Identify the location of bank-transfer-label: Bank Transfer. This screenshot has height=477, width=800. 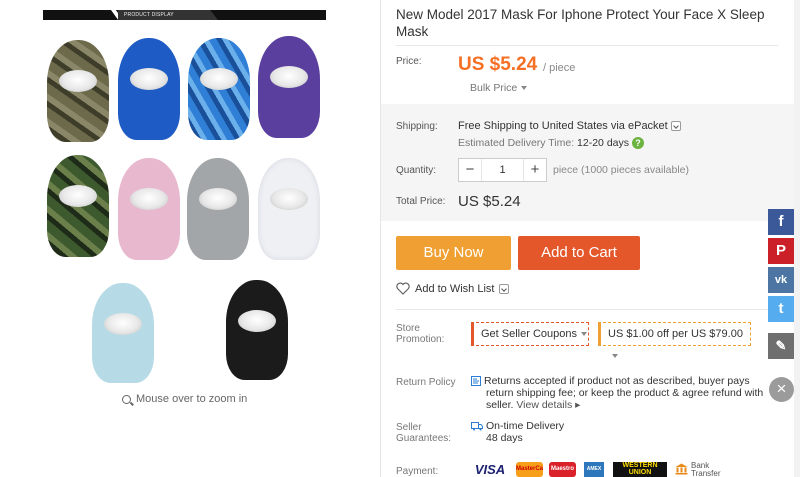
(706, 469).